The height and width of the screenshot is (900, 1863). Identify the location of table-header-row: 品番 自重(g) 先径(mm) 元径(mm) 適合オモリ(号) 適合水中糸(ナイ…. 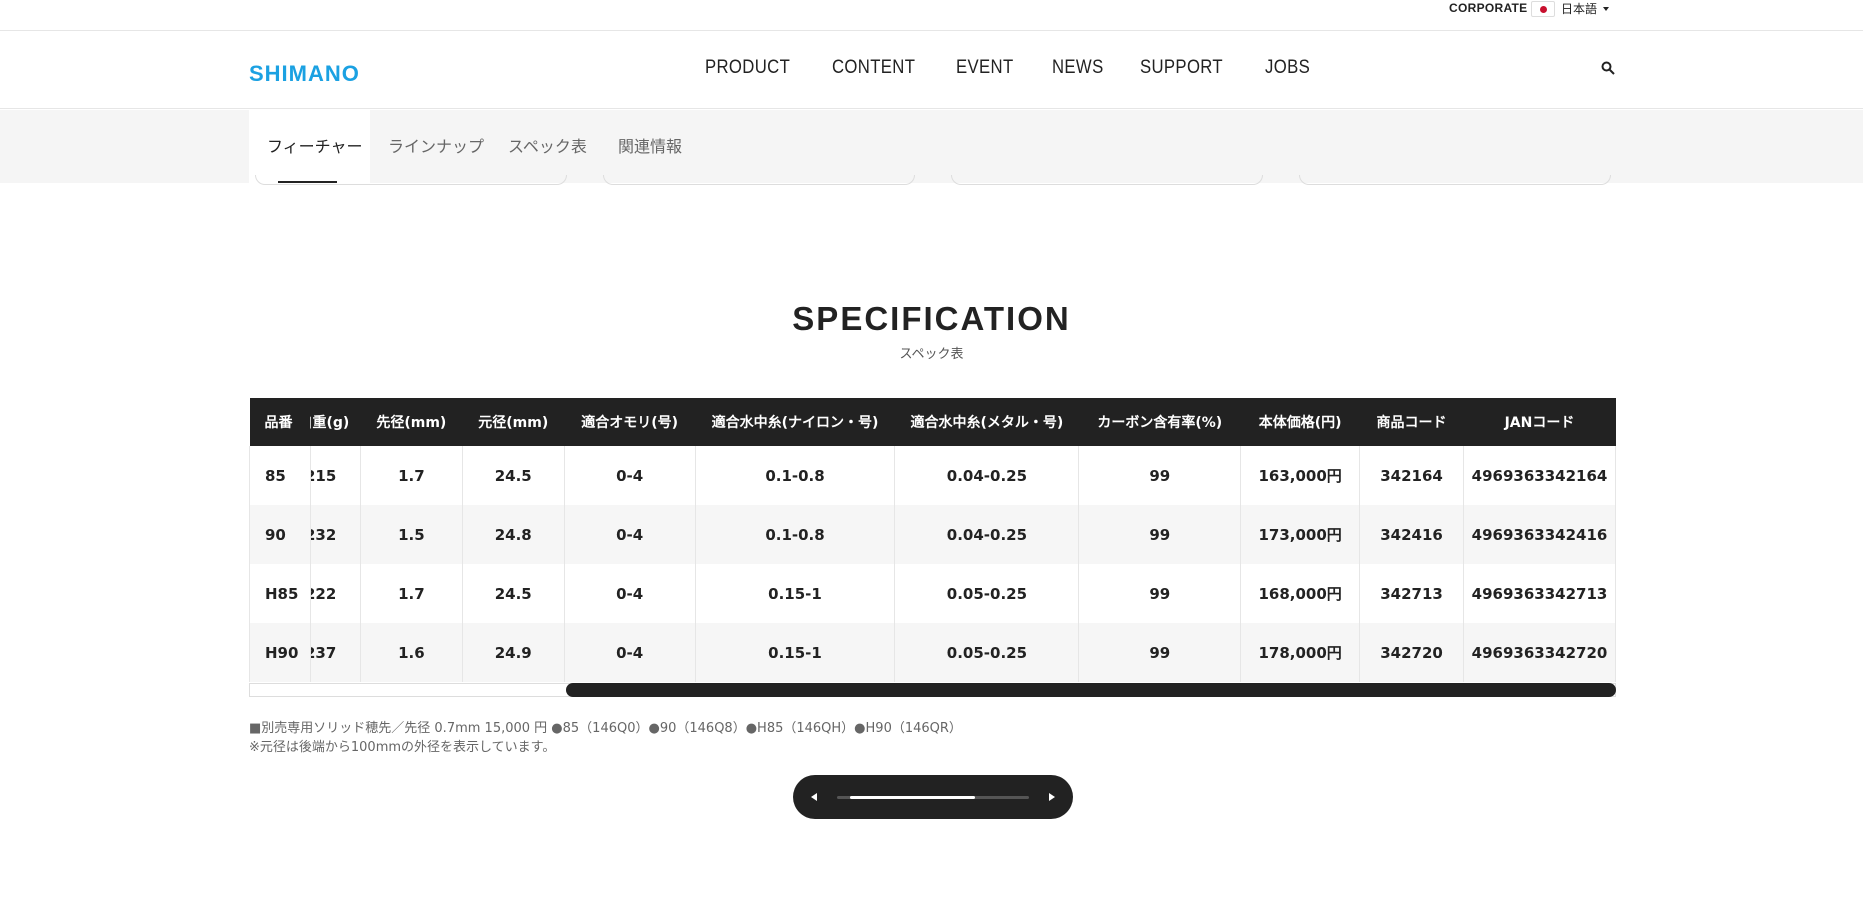
(932, 422).